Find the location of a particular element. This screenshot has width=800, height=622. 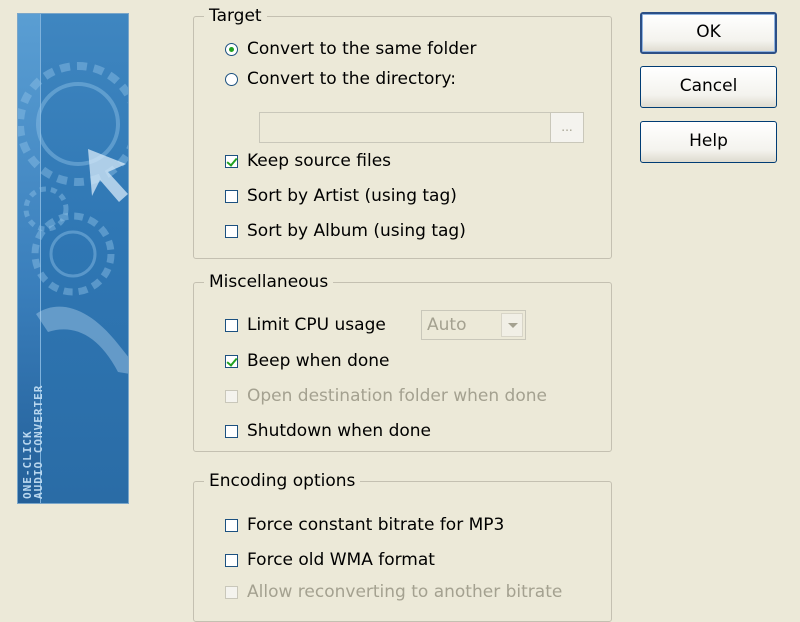

chevron-down-icon is located at coordinates (512, 325).